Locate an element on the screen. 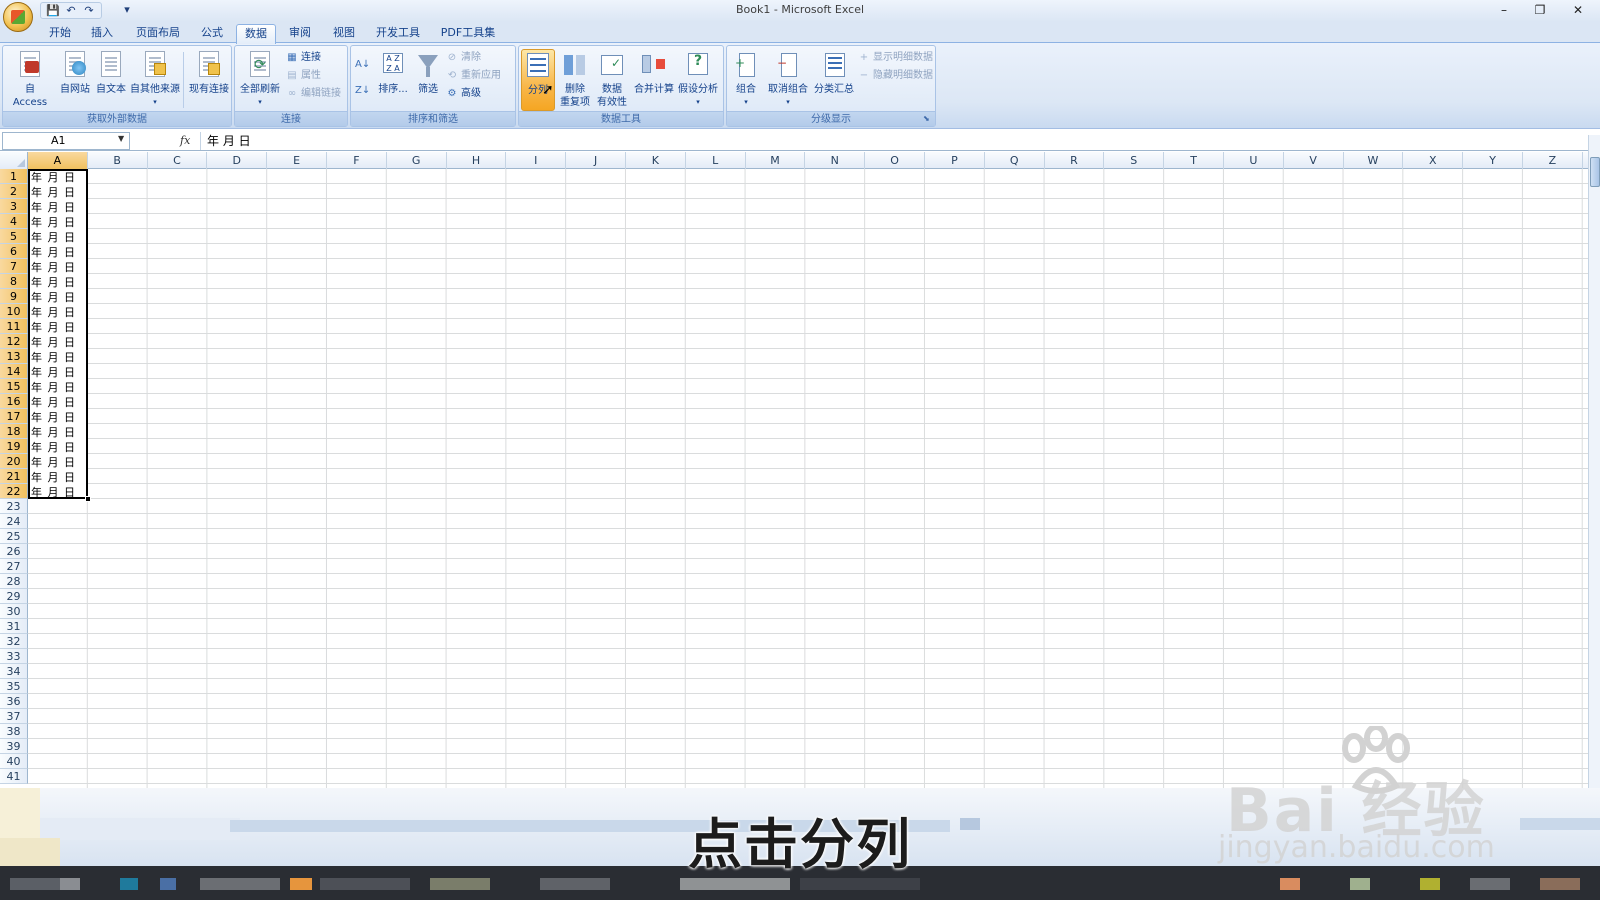 The height and width of the screenshot is (900, 1600). column-header-v: V is located at coordinates (1314, 160).